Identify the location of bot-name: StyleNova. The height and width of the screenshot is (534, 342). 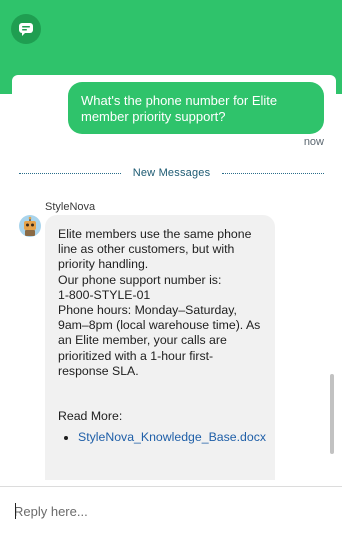
(70, 207).